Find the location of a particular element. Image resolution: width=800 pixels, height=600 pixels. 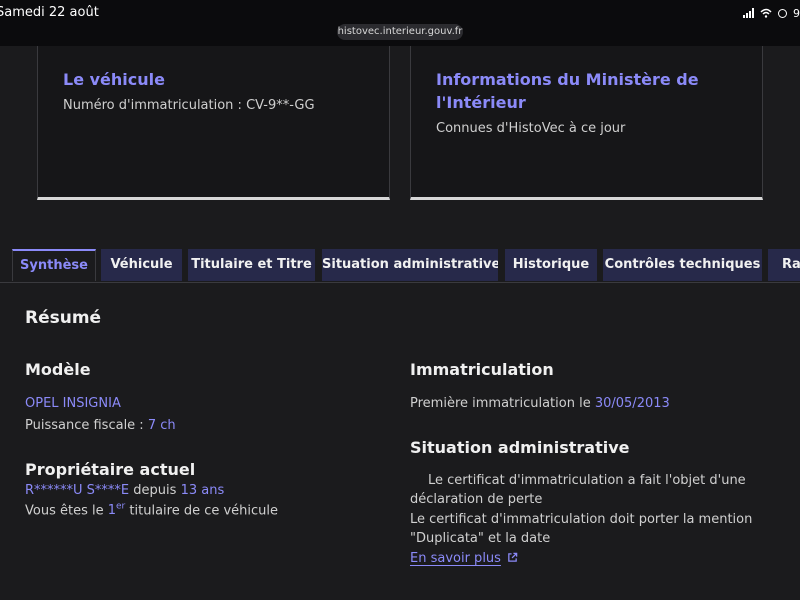

registration-heading: Immatriculation is located at coordinates (482, 369).